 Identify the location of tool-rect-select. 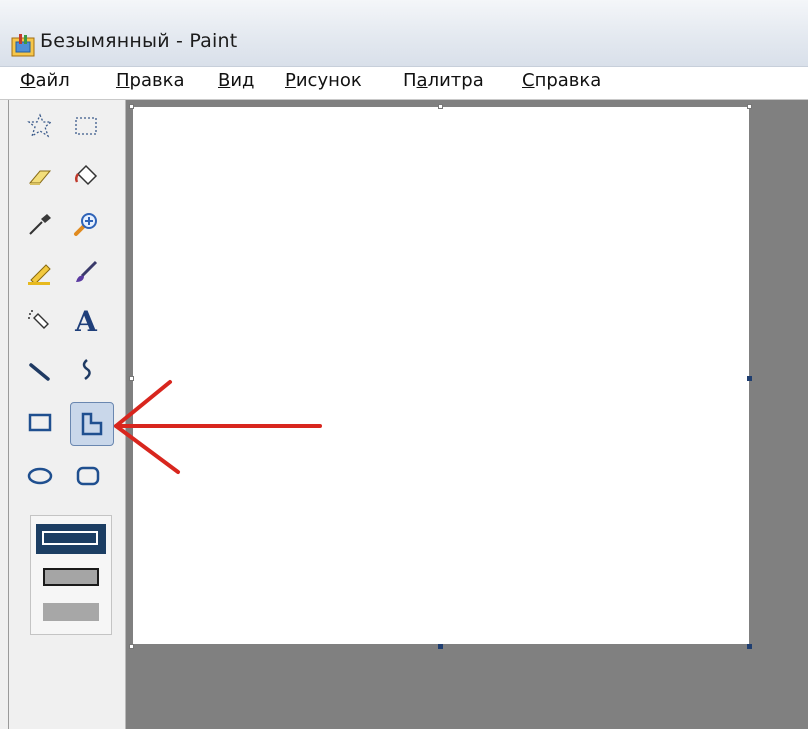
(86, 126).